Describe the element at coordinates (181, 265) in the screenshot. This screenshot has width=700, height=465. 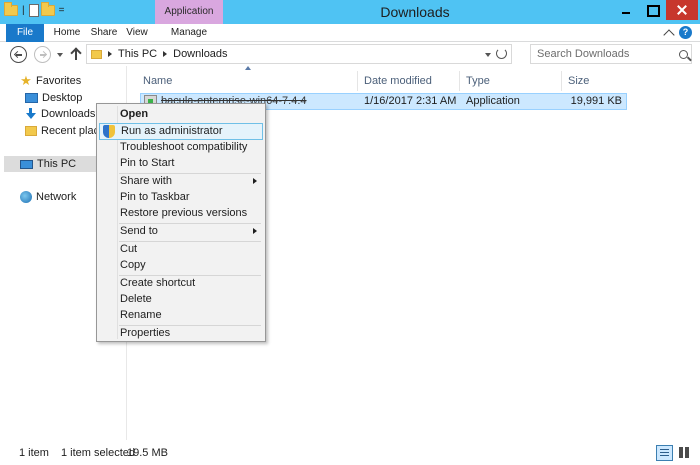
I see `menu-item-copy: Copy` at that location.